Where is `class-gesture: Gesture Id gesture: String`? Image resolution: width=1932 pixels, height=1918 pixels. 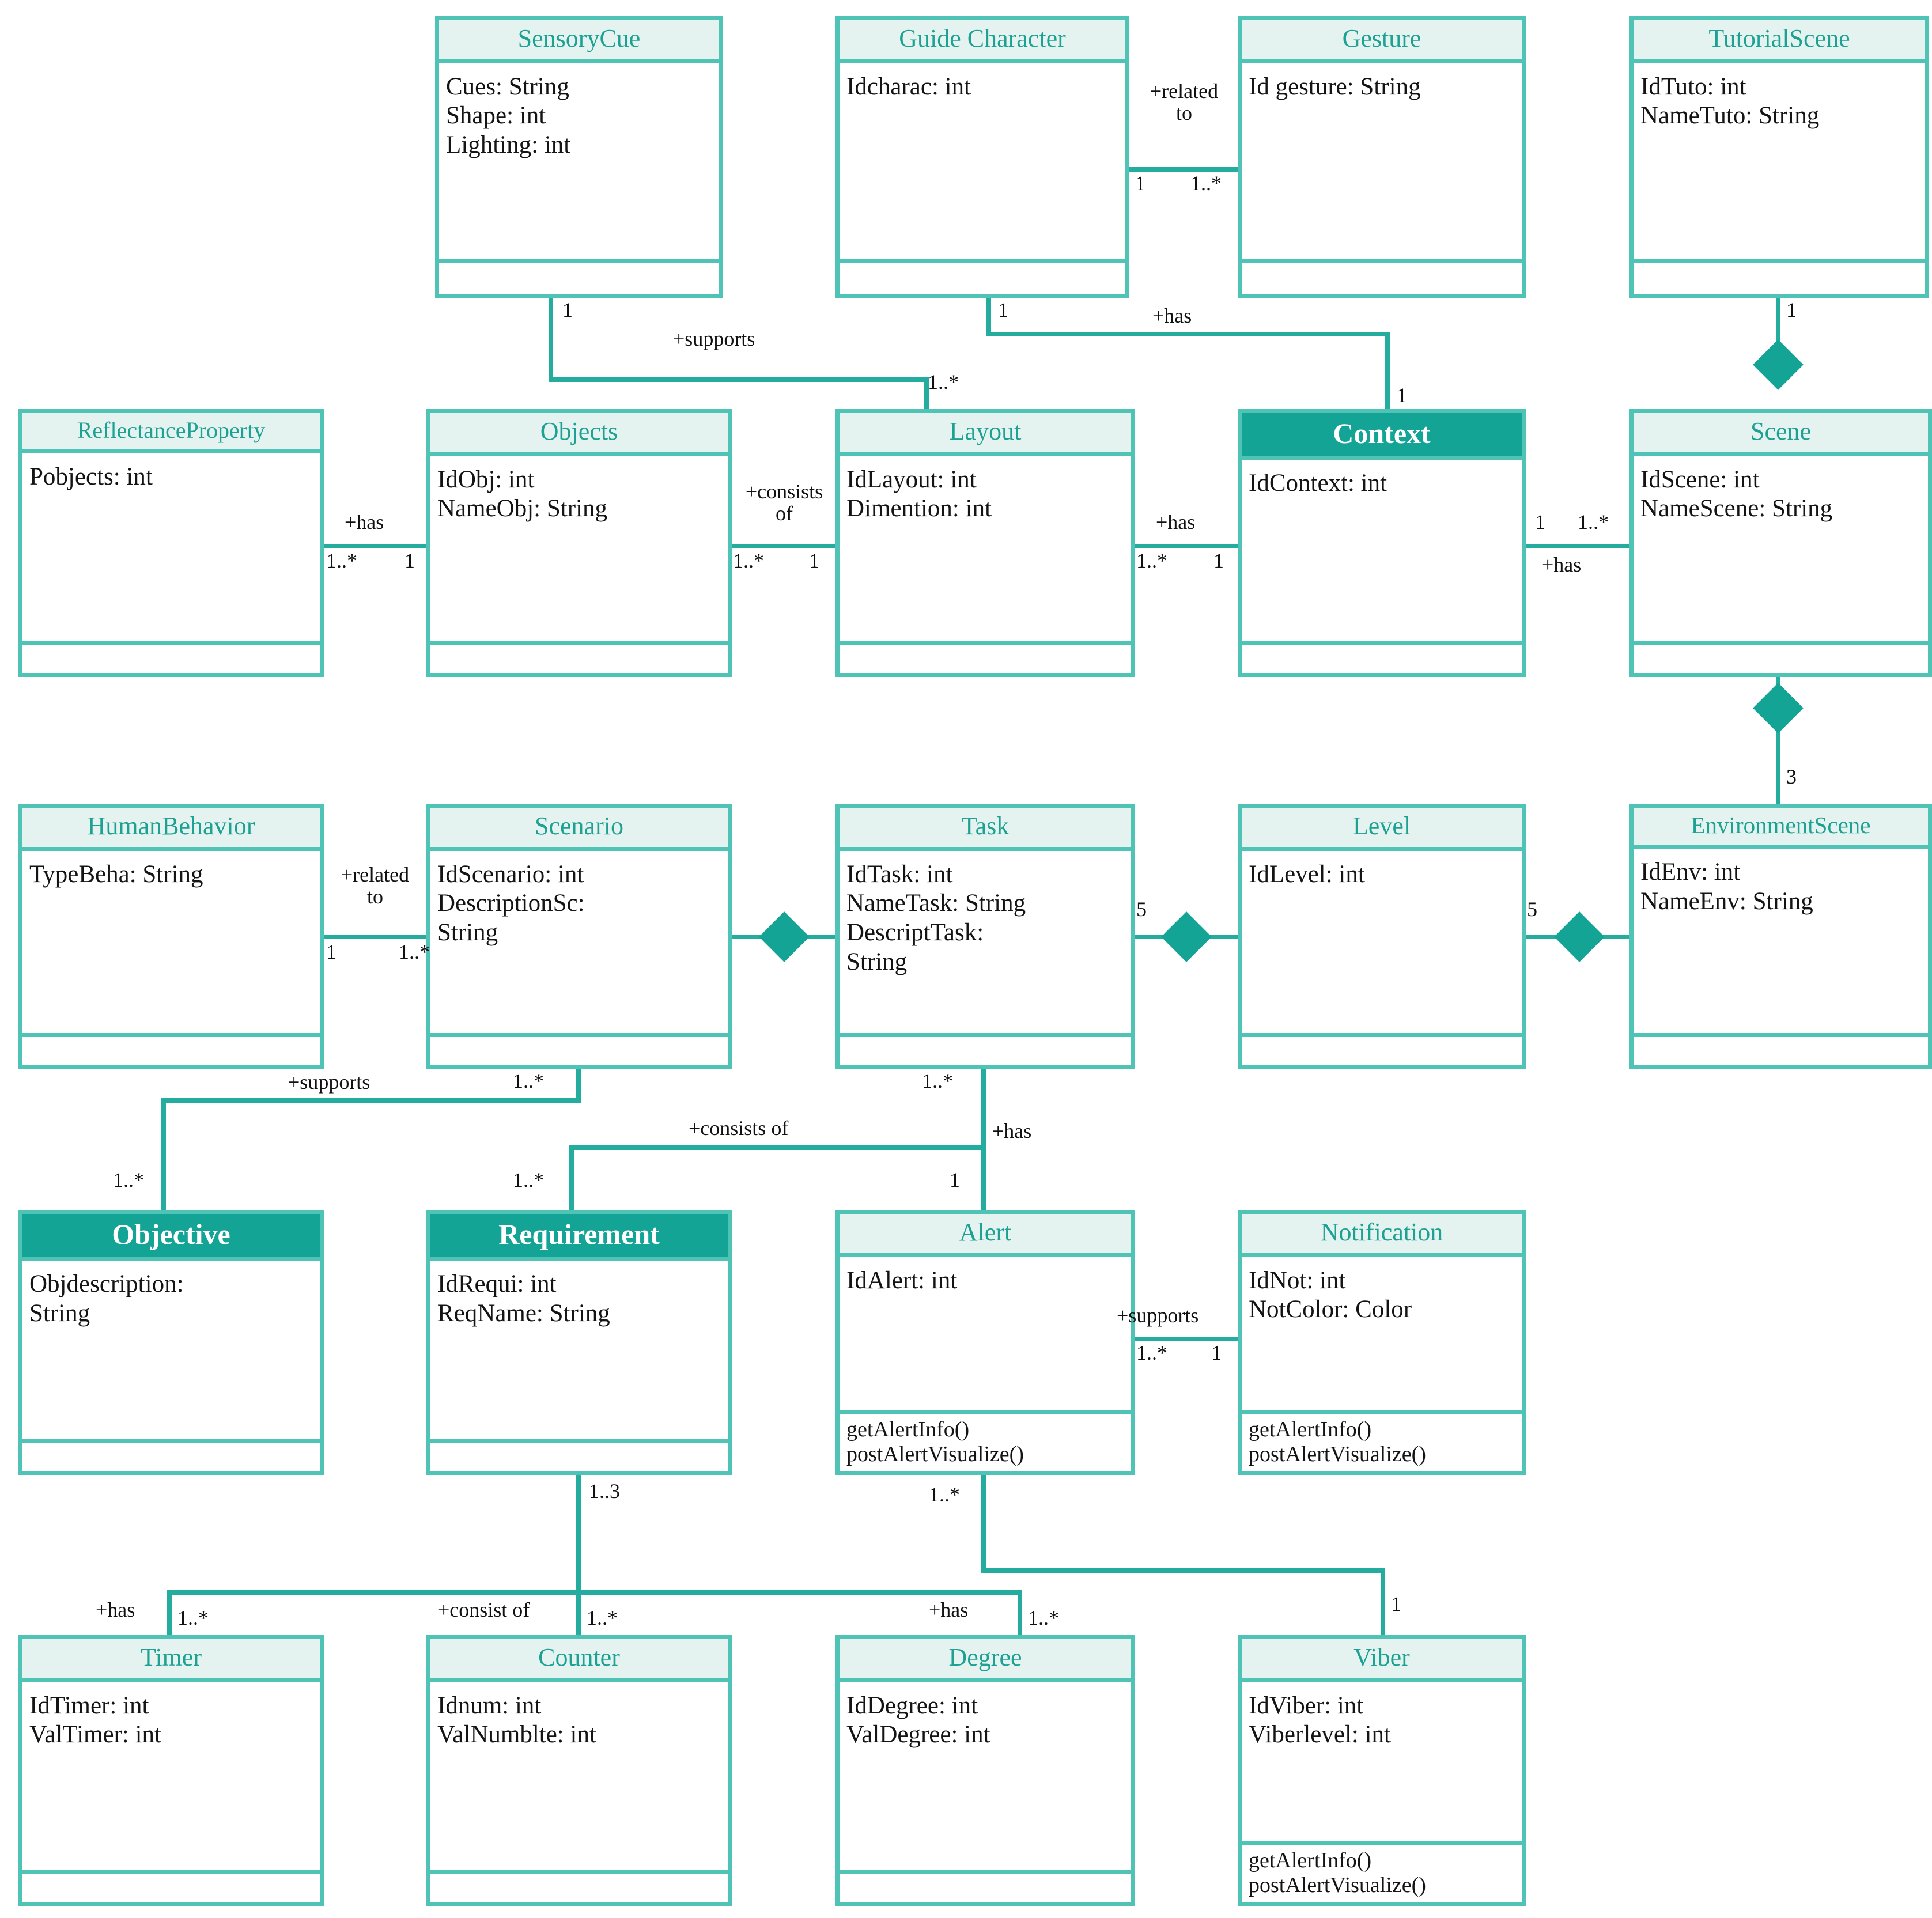
class-gesture: Gesture Id gesture: String is located at coordinates (1382, 157).